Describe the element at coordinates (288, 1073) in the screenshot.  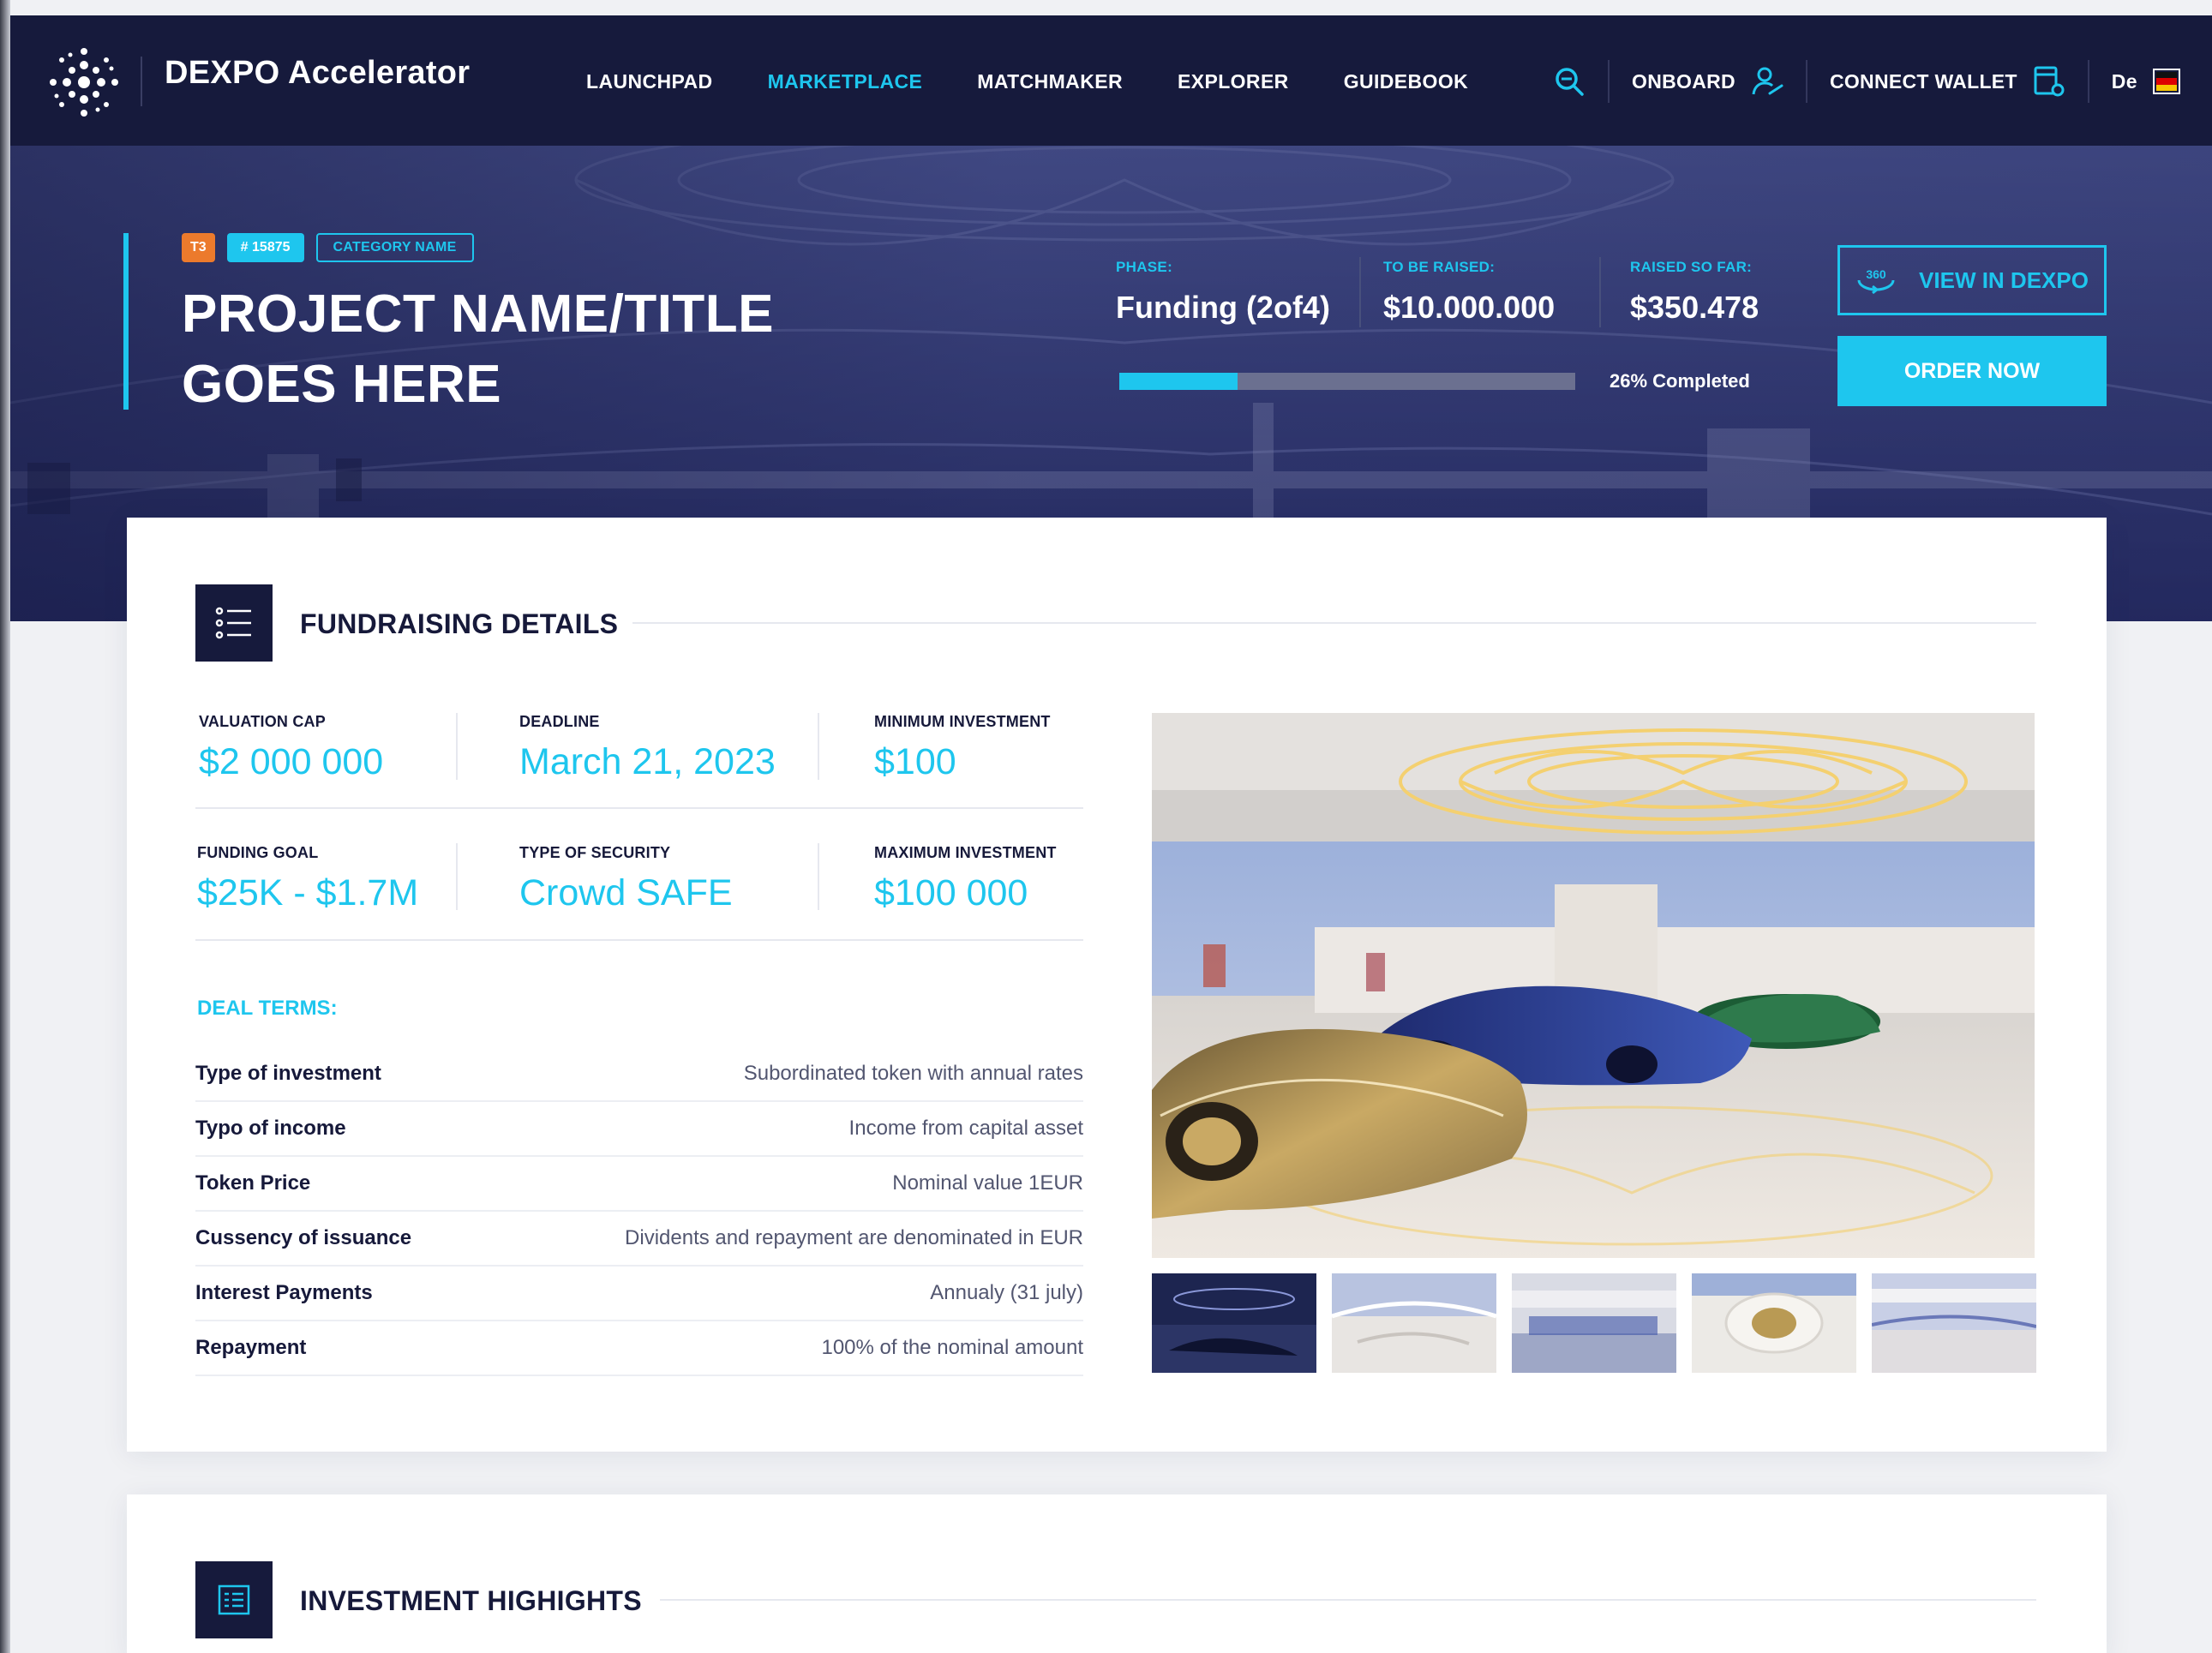
I see `deal-term-key: Type of investment` at that location.